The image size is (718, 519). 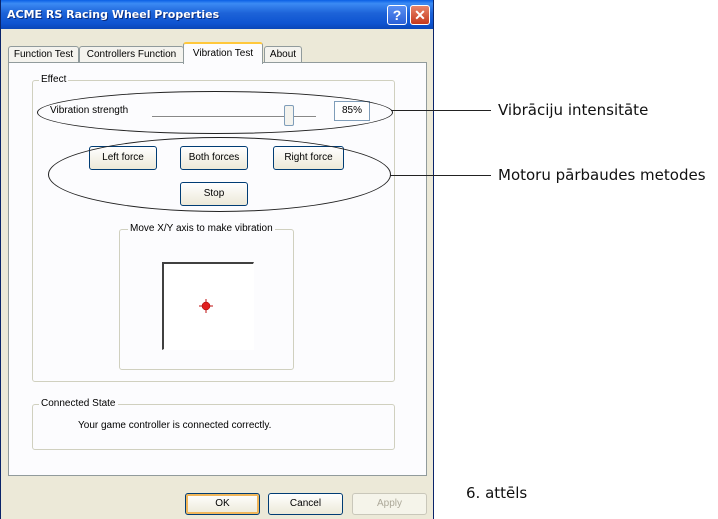 What do you see at coordinates (420, 15) in the screenshot?
I see `close-button: ✕` at bounding box center [420, 15].